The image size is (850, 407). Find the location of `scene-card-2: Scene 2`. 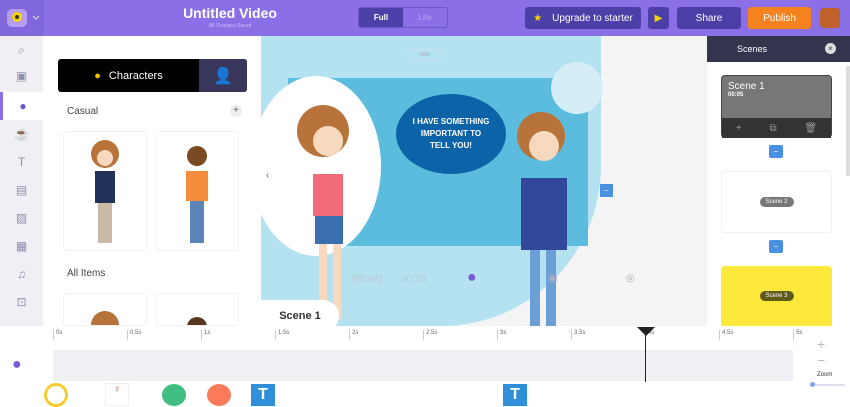

scene-card-2: Scene 2 is located at coordinates (776, 202).